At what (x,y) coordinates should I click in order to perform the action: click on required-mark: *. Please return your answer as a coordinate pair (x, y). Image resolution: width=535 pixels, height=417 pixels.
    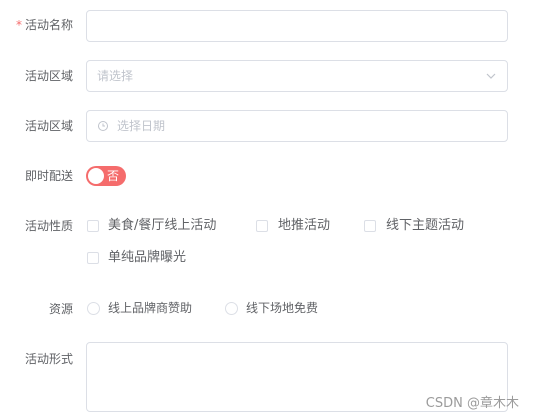
    Looking at the image, I should click on (18, 25).